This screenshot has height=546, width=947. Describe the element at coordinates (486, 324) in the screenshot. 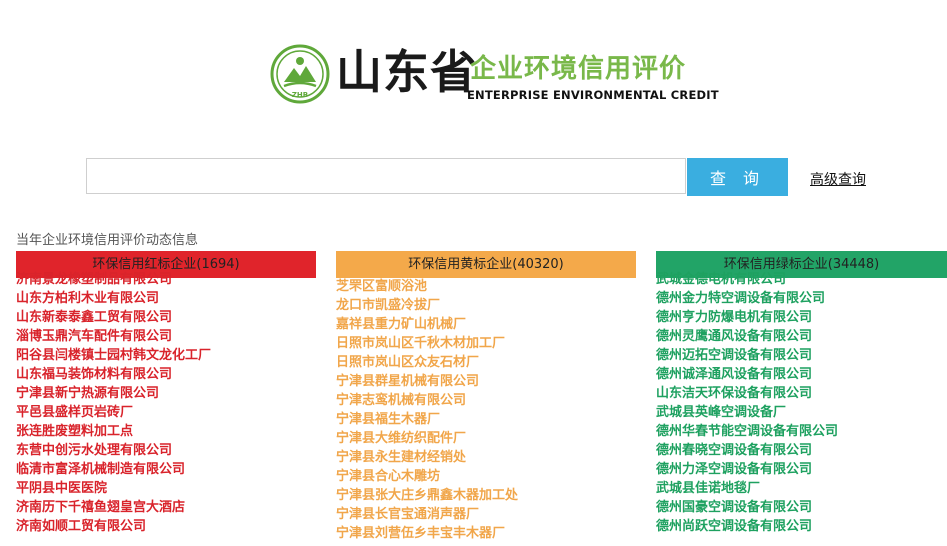

I see `list-item: 嘉祥县重力矿山机械厂` at that location.